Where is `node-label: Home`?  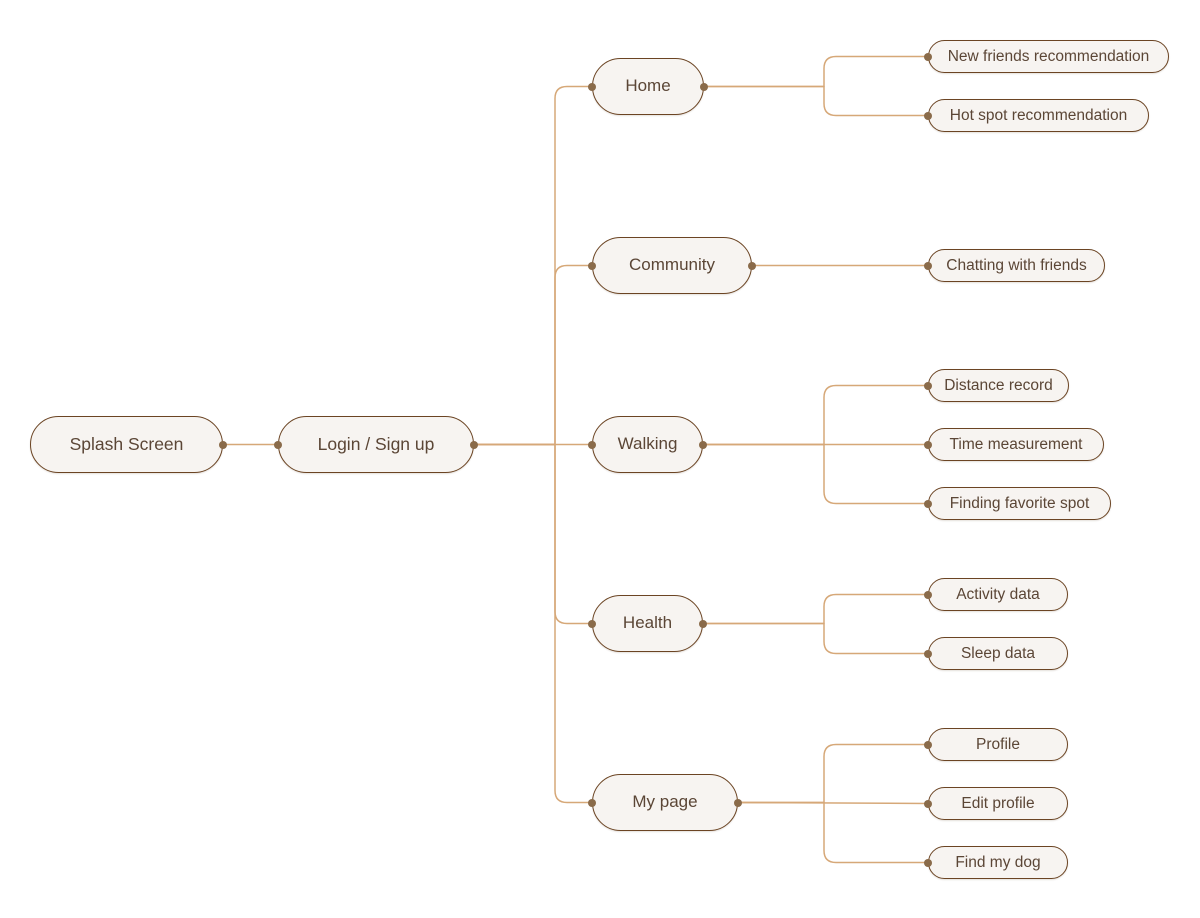 node-label: Home is located at coordinates (648, 86).